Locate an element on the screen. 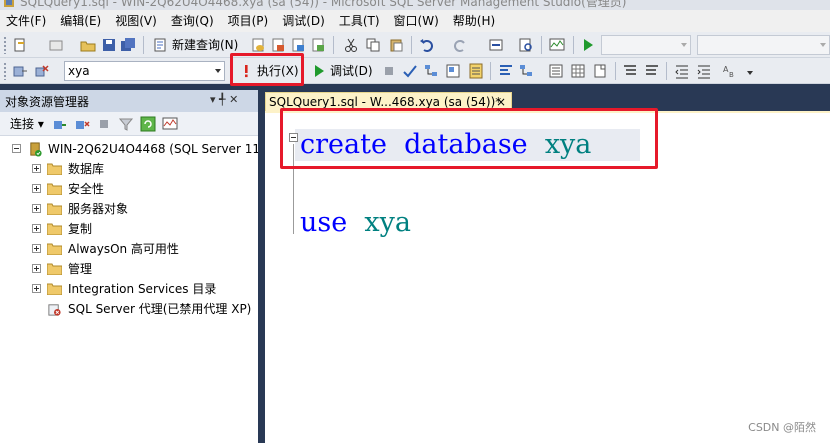  sql-agent-icon is located at coordinates (54, 310).